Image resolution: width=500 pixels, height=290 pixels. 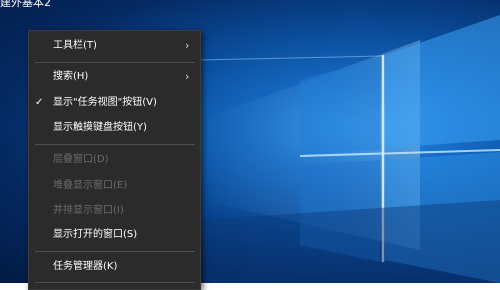 What do you see at coordinates (39, 102) in the screenshot?
I see `checkmark-icon: ✓` at bounding box center [39, 102].